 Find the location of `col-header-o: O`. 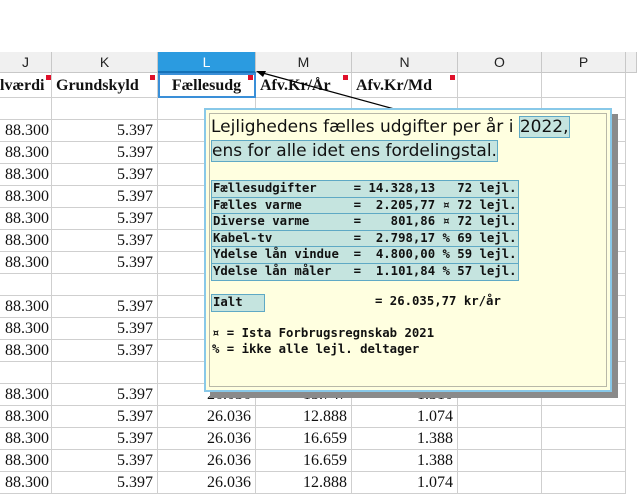

col-header-o: O is located at coordinates (500, 62).